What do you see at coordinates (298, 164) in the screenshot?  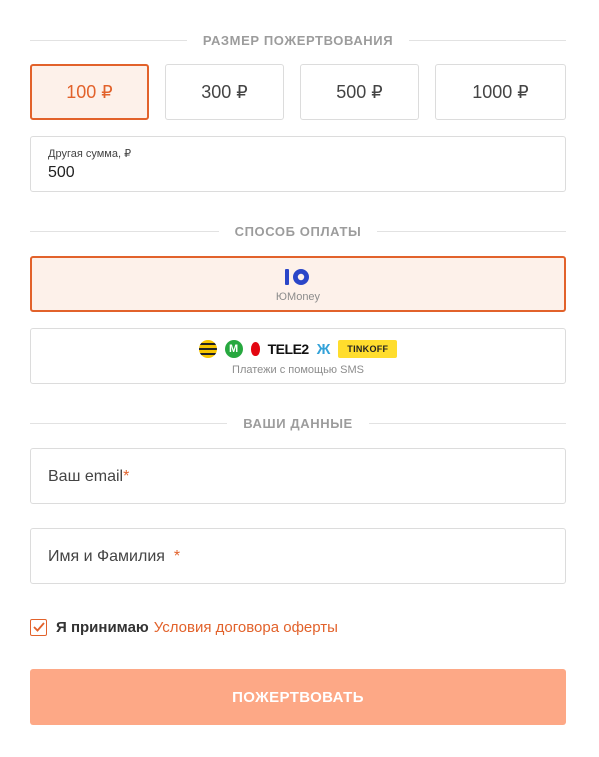 I see `other-sum-input: Другая сумма, ₽ 500` at bounding box center [298, 164].